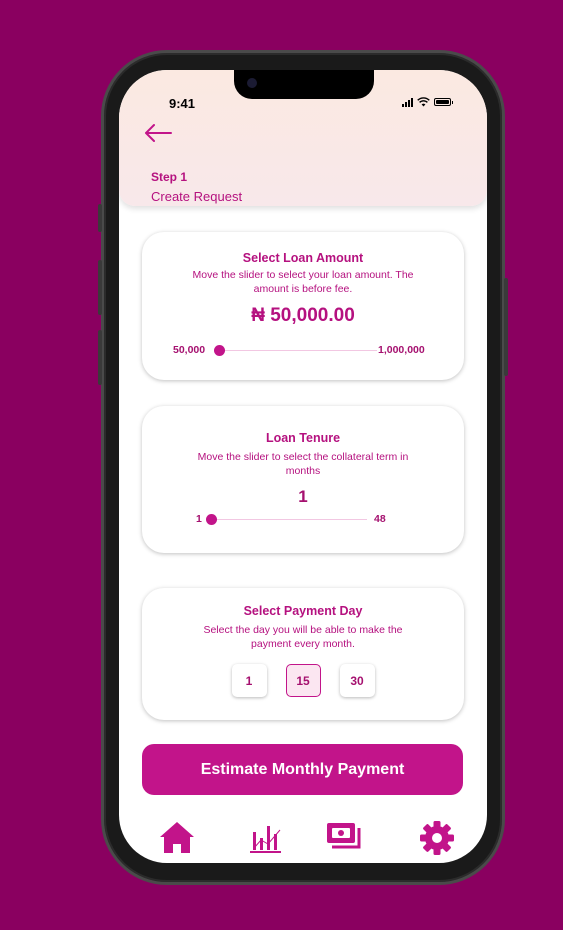  Describe the element at coordinates (199, 519) in the screenshot. I see `slider-min-label: 1` at that location.